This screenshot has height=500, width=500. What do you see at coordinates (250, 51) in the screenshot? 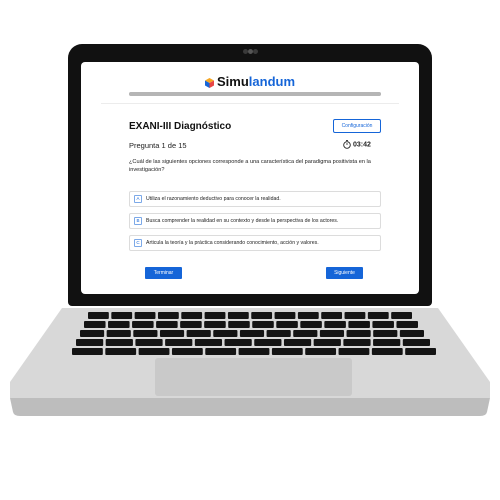
I see `webcam` at bounding box center [250, 51].